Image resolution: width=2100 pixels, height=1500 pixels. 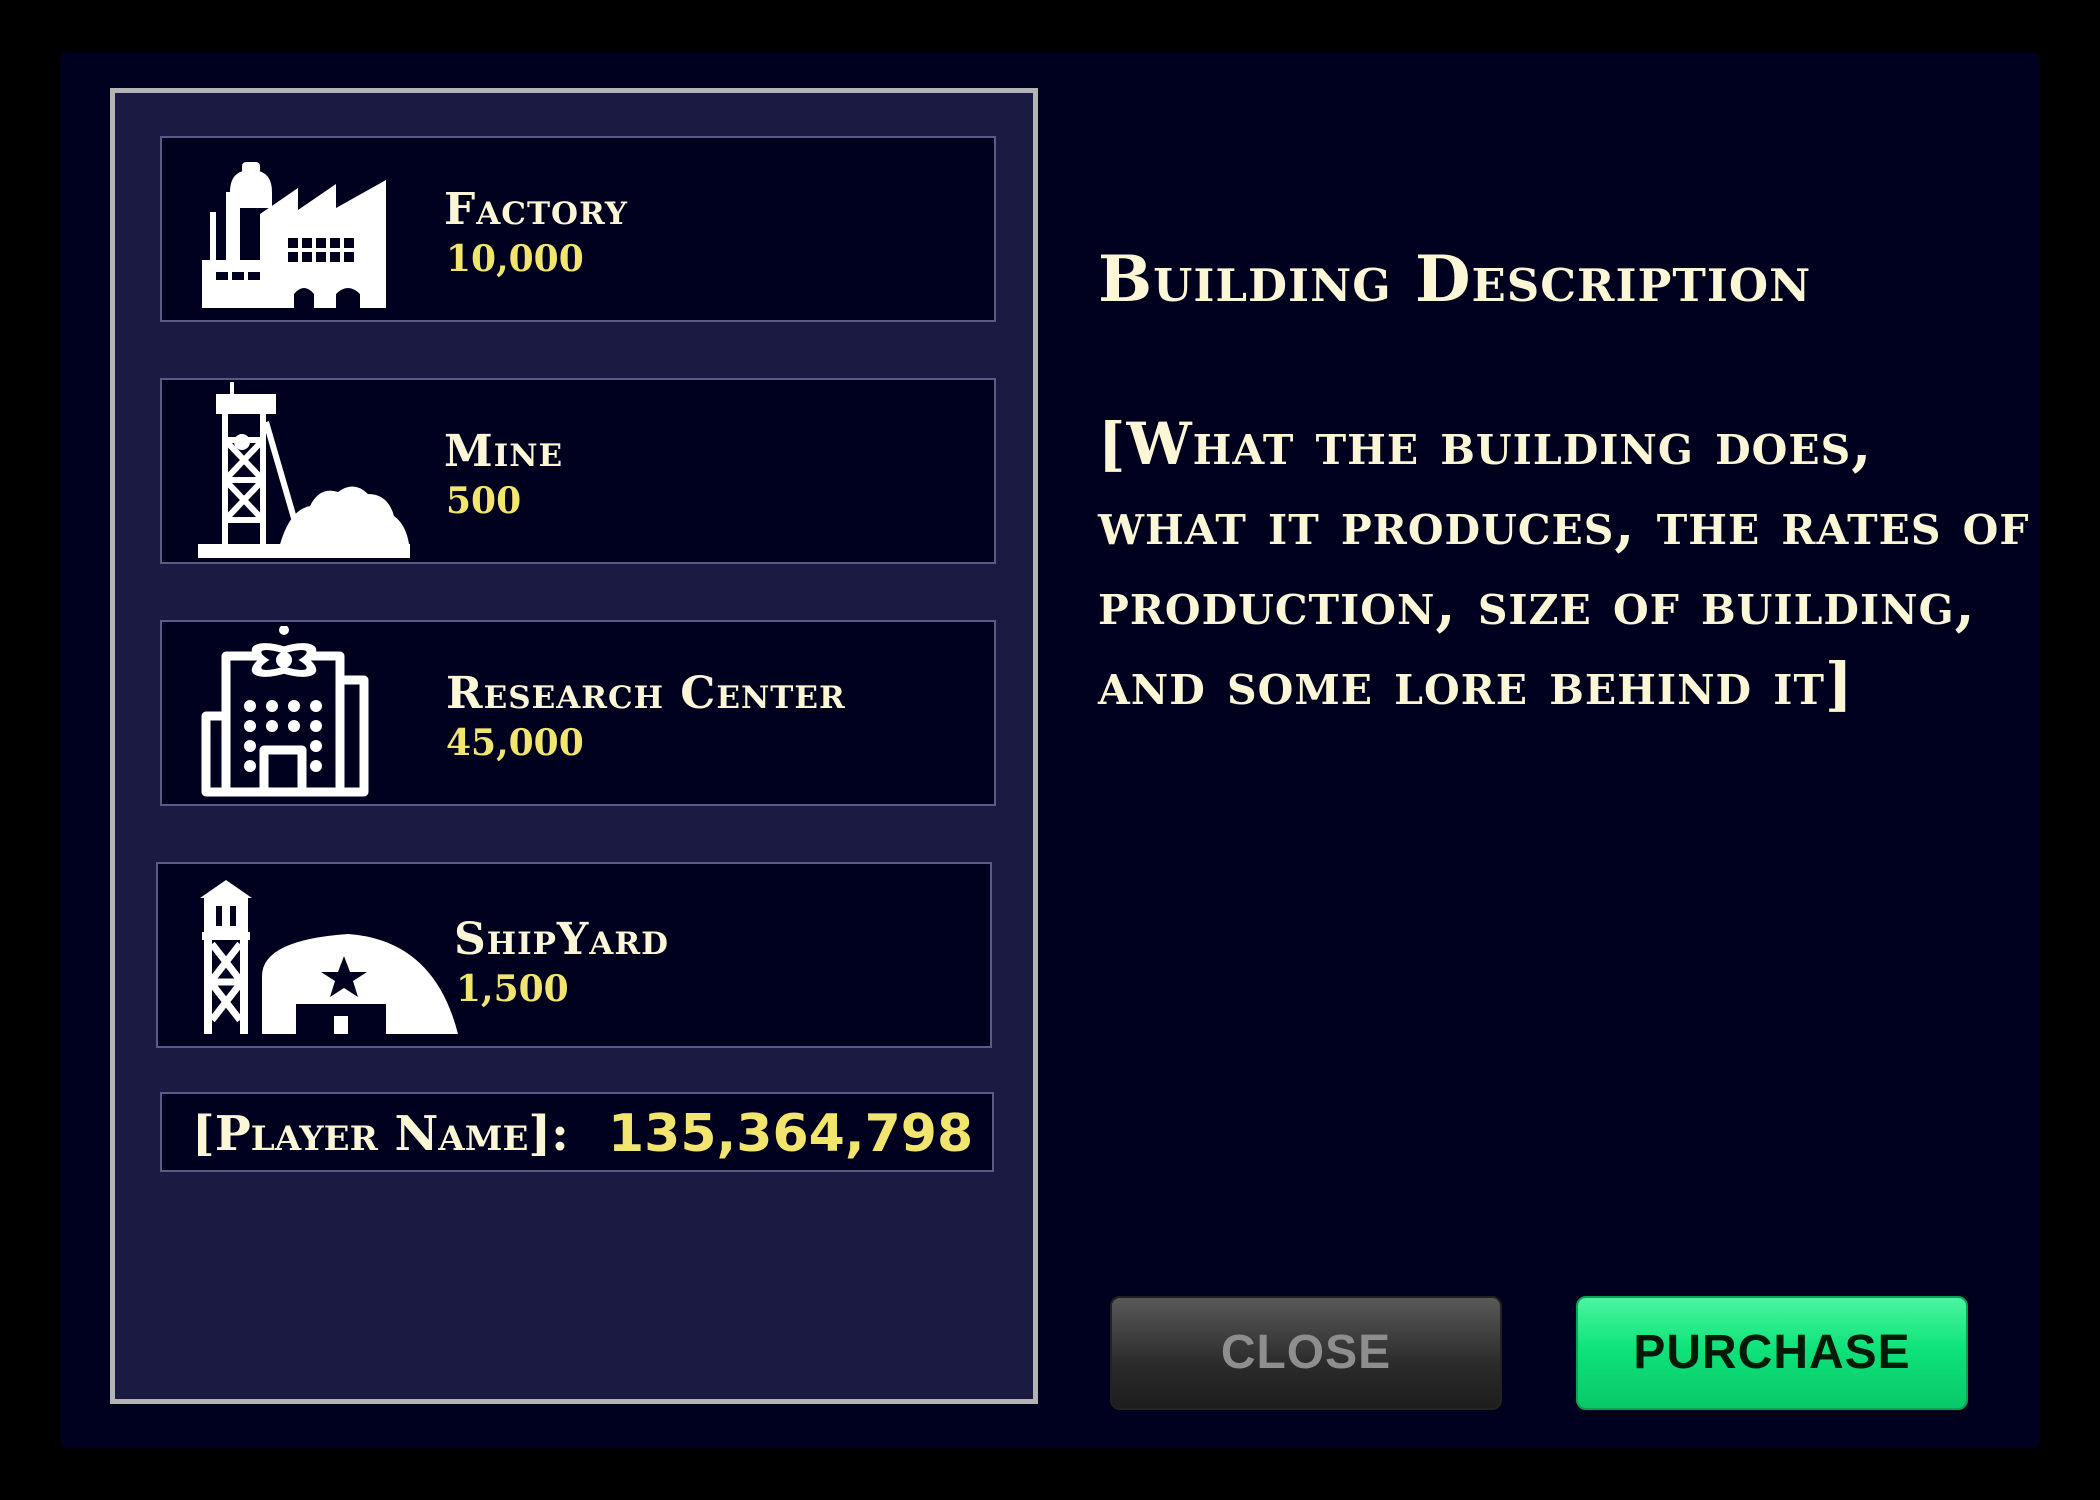 What do you see at coordinates (294, 228) in the screenshot?
I see `factory-icon` at bounding box center [294, 228].